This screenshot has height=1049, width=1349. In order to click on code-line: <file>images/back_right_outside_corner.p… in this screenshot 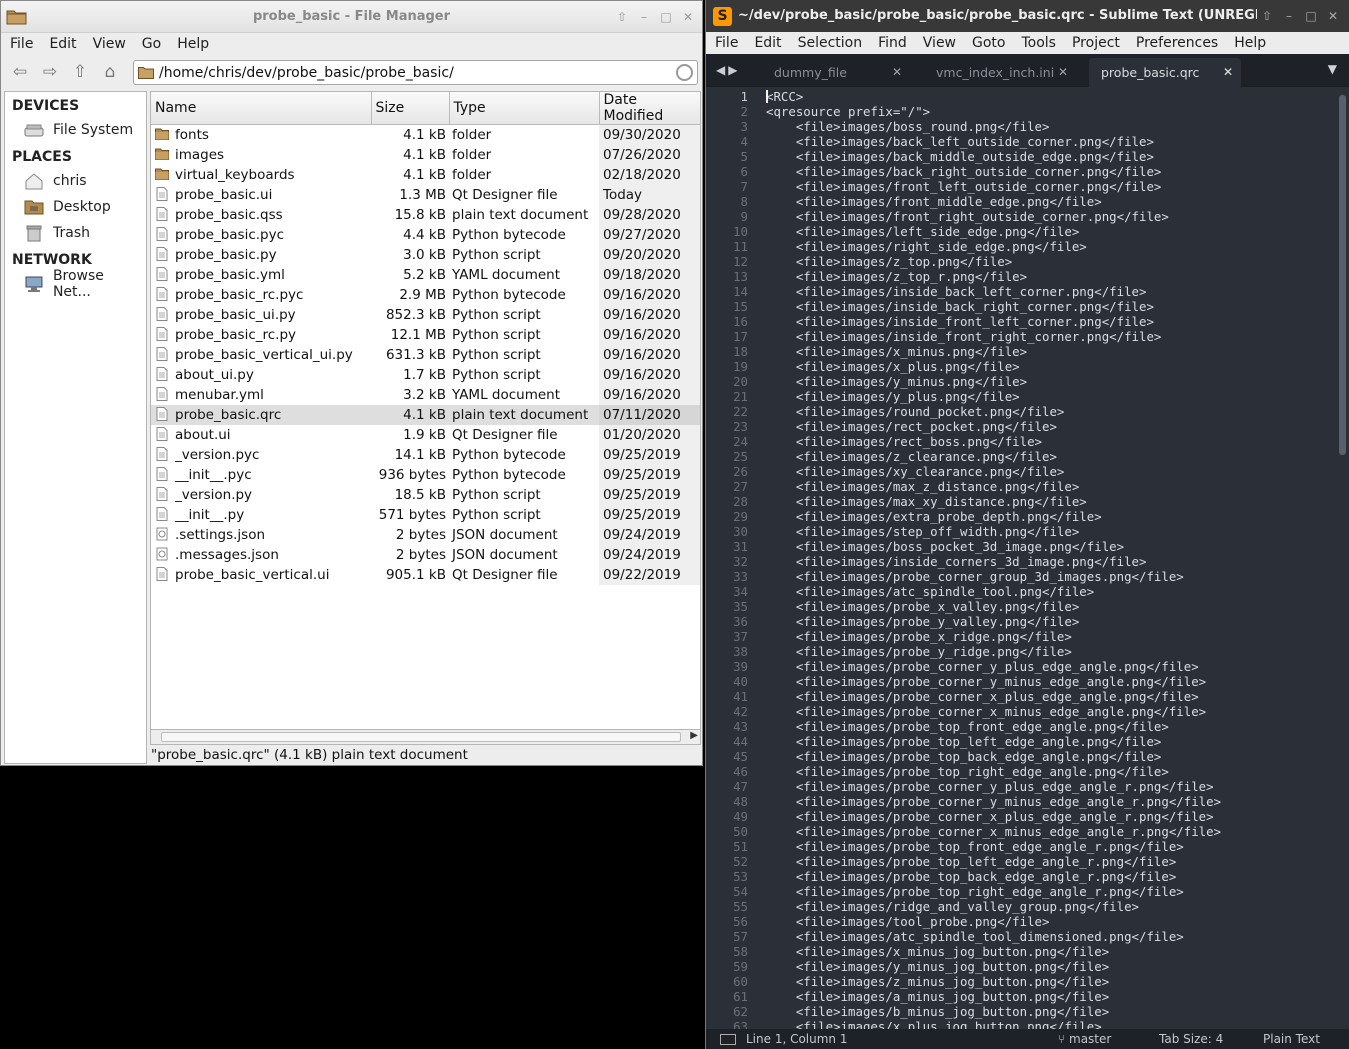, I will do `click(993, 171)`.